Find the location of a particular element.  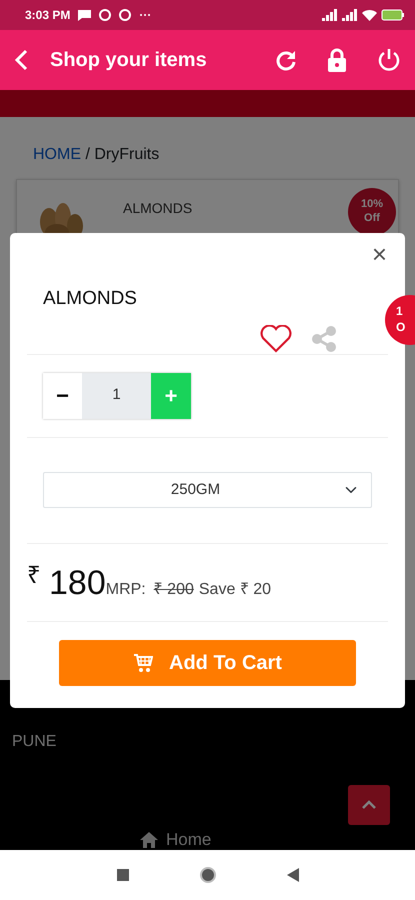

breadcrumb-current: DryFruits is located at coordinates (127, 154).